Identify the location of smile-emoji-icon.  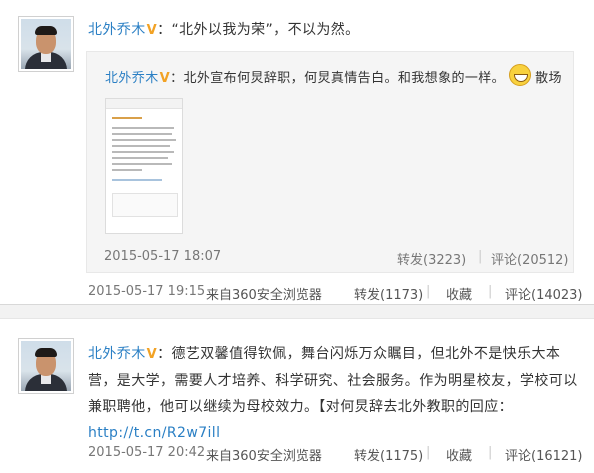
(520, 75).